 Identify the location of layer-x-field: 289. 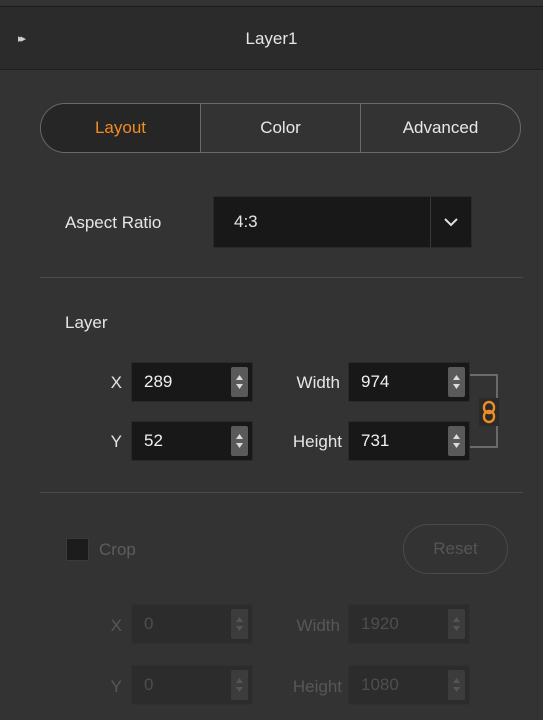
(192, 382).